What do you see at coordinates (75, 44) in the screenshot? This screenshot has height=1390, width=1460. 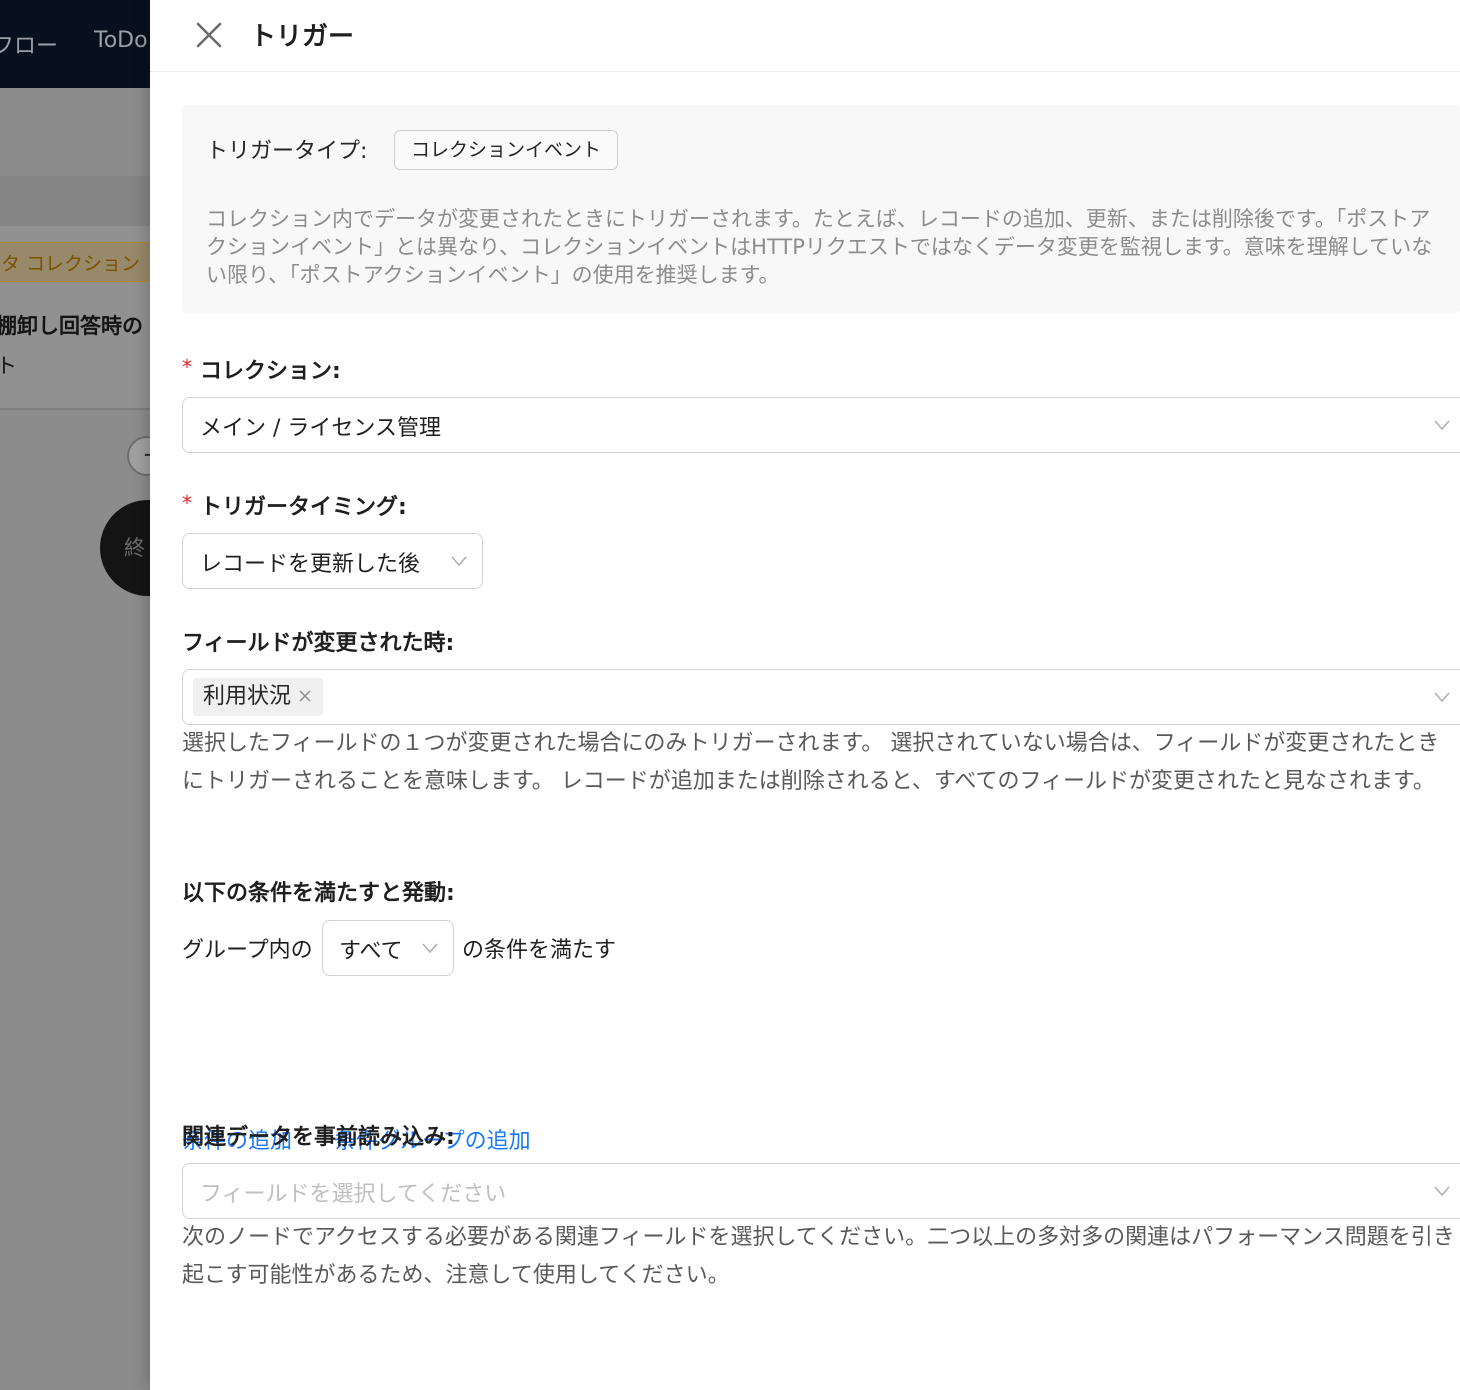 I see `background-topbar: フロー ToDo` at bounding box center [75, 44].